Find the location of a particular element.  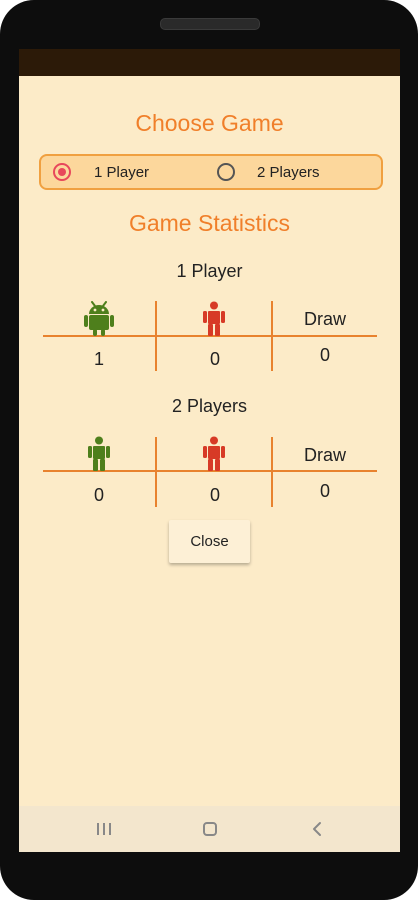

close-button: Close is located at coordinates (209, 541).